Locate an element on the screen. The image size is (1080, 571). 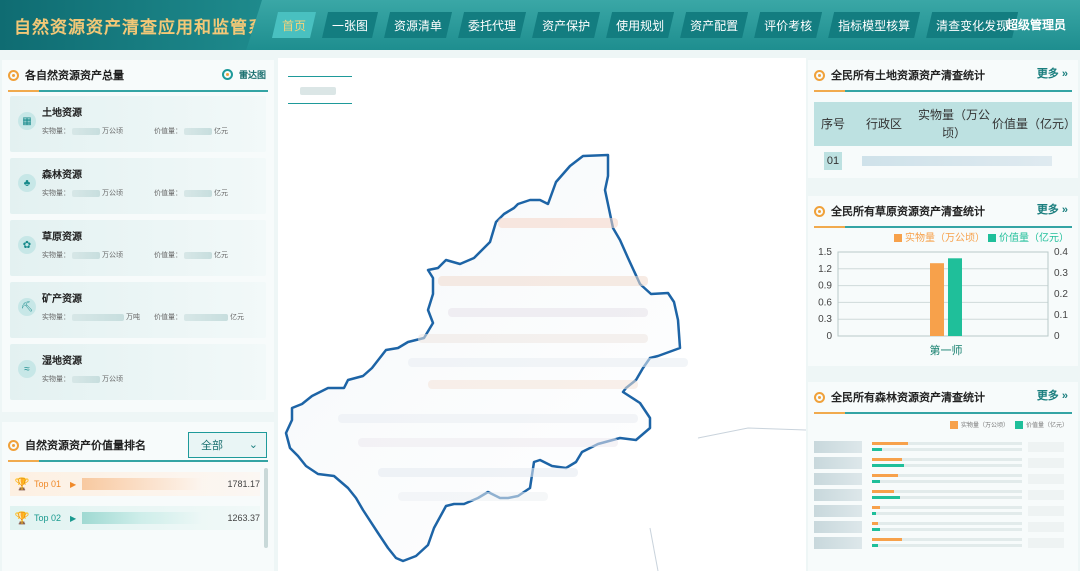
row-index: 01 is located at coordinates (833, 161).